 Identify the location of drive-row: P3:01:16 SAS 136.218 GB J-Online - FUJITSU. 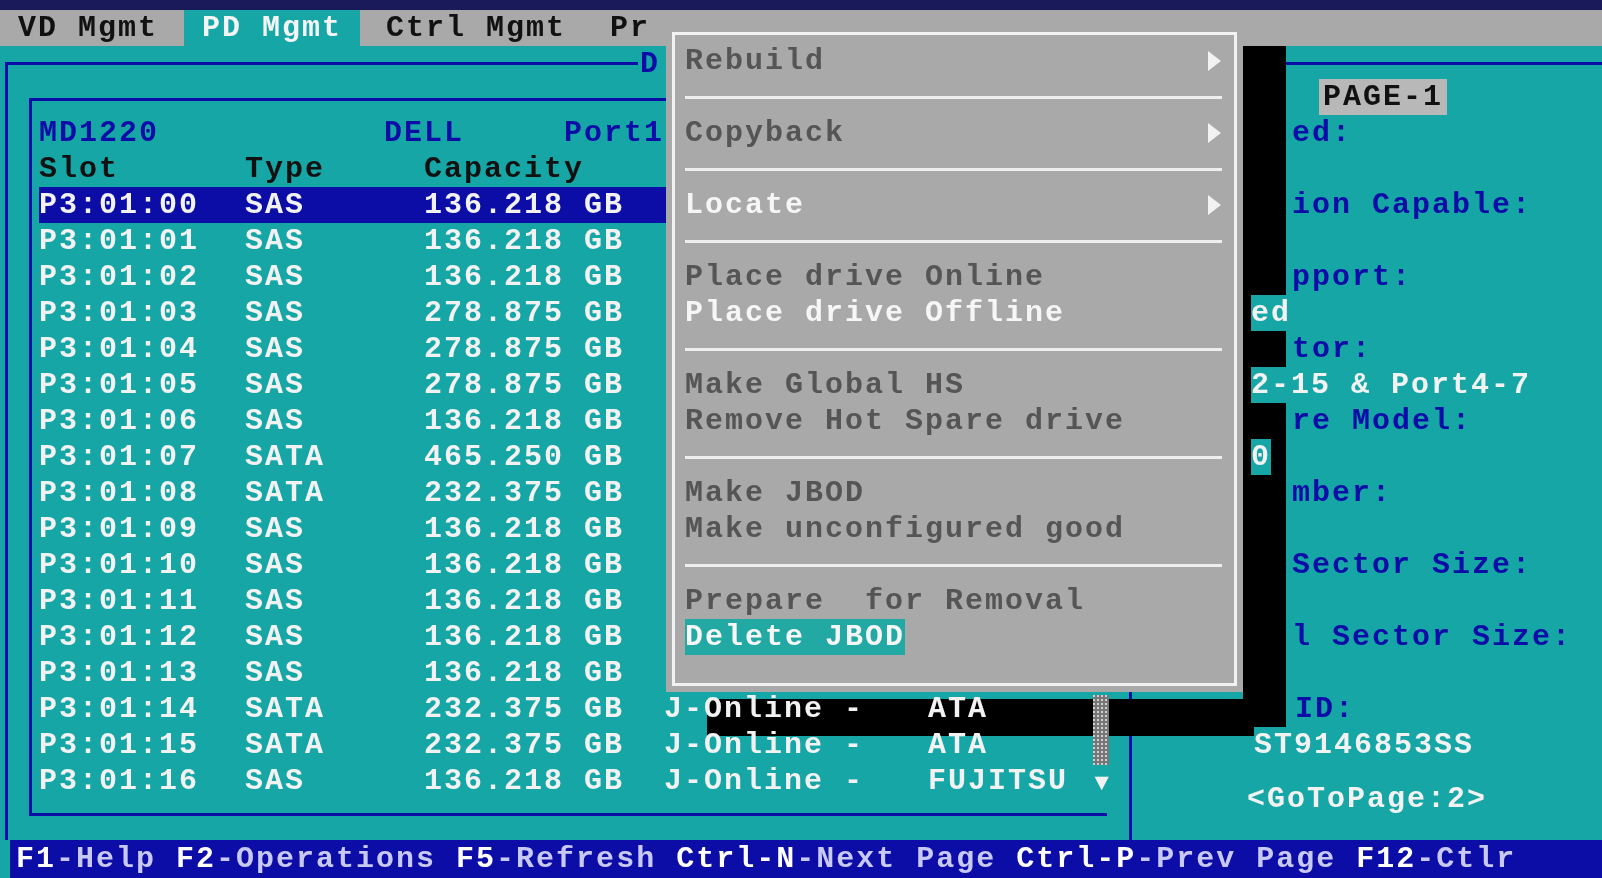
(563, 781).